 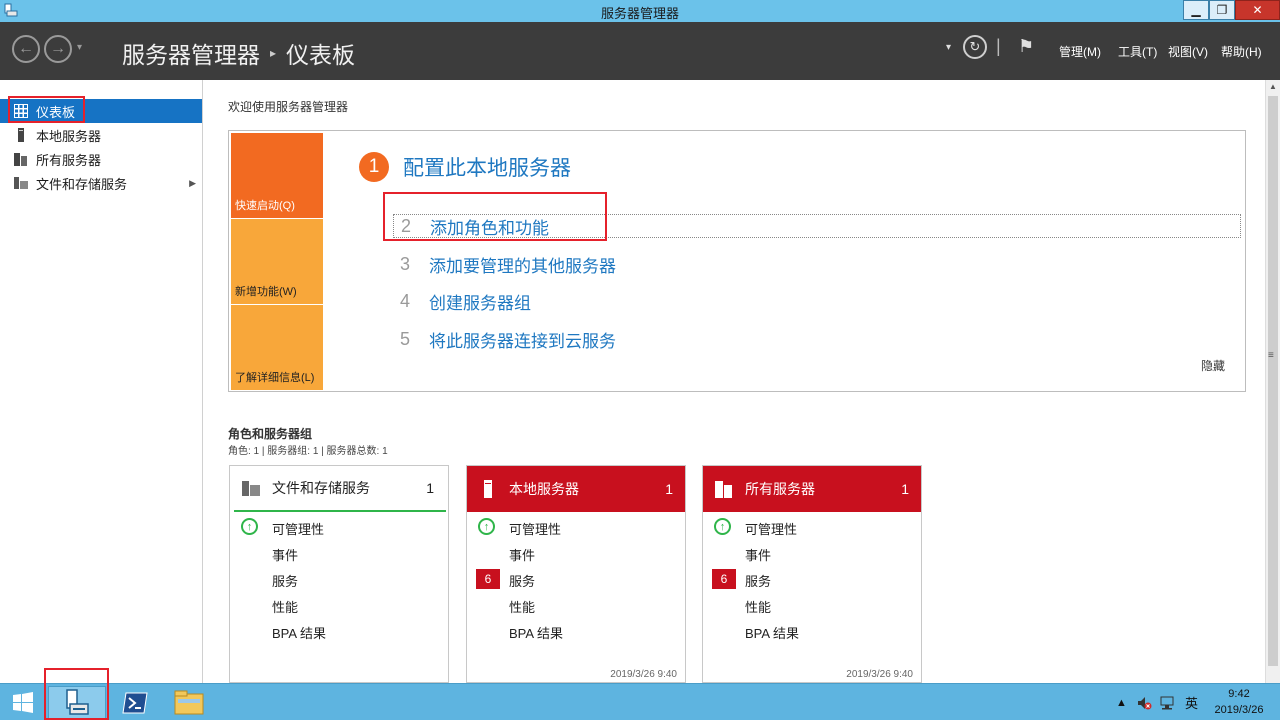 I want to click on step-create-server-group: 4 创建服务器组, so click(x=462, y=301).